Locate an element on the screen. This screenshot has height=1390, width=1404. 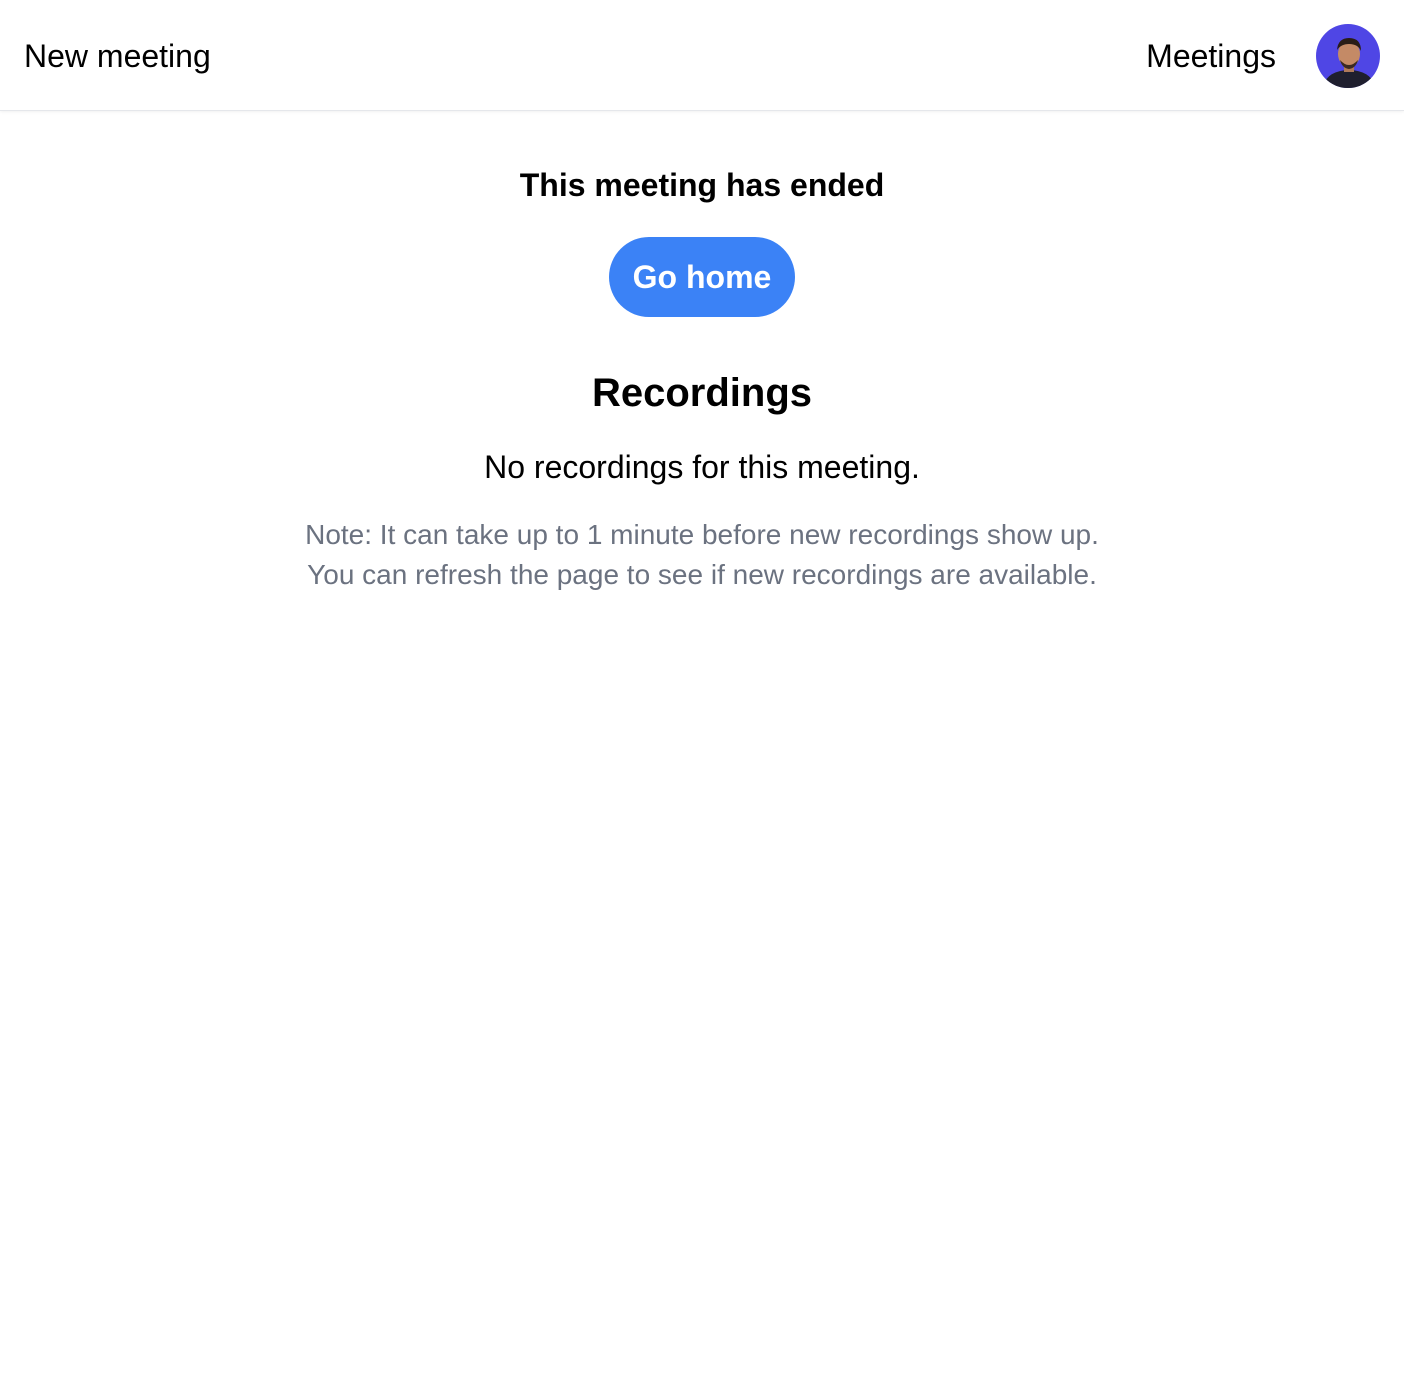
no-recordings-text: No recordings for this meeting. is located at coordinates (702, 467).